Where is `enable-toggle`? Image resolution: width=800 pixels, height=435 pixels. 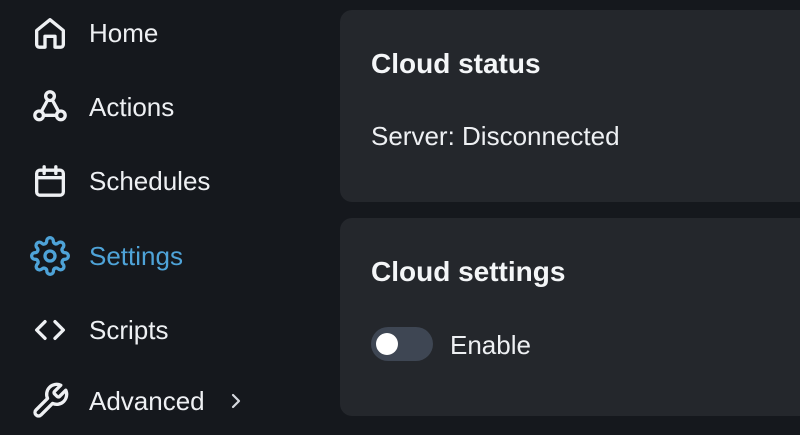
enable-toggle is located at coordinates (402, 344).